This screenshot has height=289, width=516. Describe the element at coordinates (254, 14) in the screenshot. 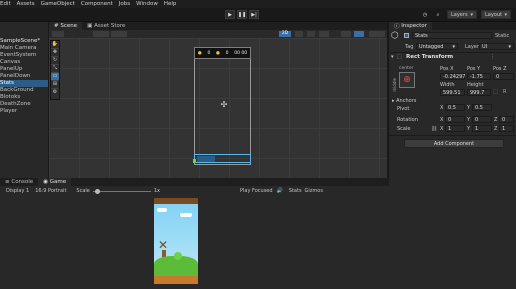

I see `step-button: ▶|` at that location.